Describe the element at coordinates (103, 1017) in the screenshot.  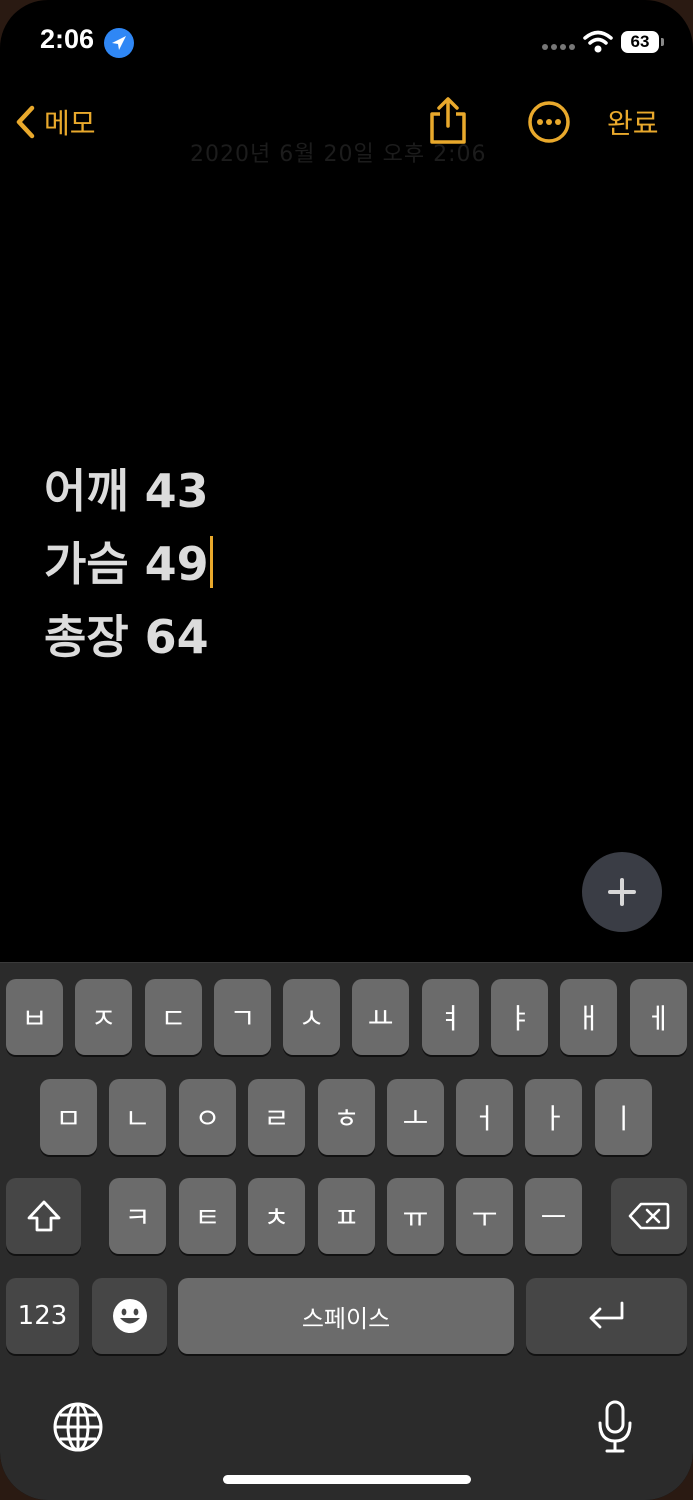
I see `key: ㅈ` at that location.